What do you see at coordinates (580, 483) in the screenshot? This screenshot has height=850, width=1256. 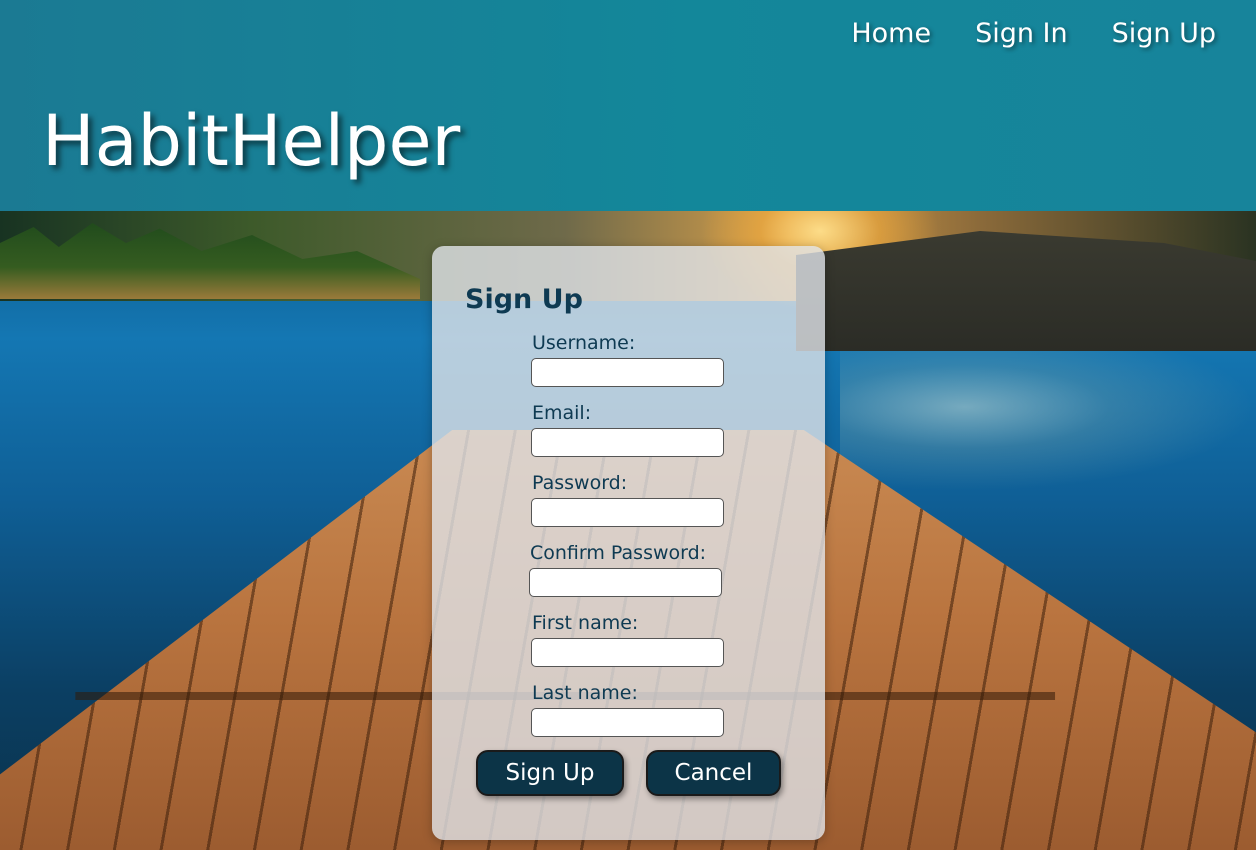 I see `password-label: Password:` at bounding box center [580, 483].